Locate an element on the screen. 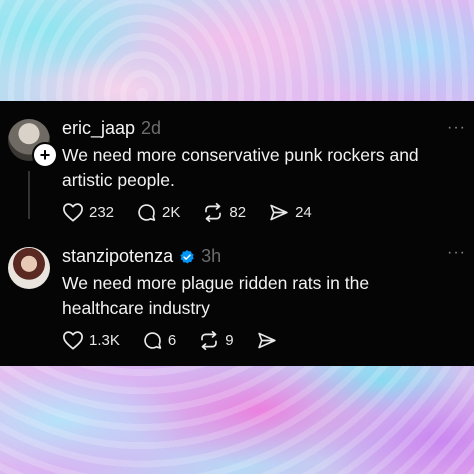  reply-count: 2K is located at coordinates (171, 212).